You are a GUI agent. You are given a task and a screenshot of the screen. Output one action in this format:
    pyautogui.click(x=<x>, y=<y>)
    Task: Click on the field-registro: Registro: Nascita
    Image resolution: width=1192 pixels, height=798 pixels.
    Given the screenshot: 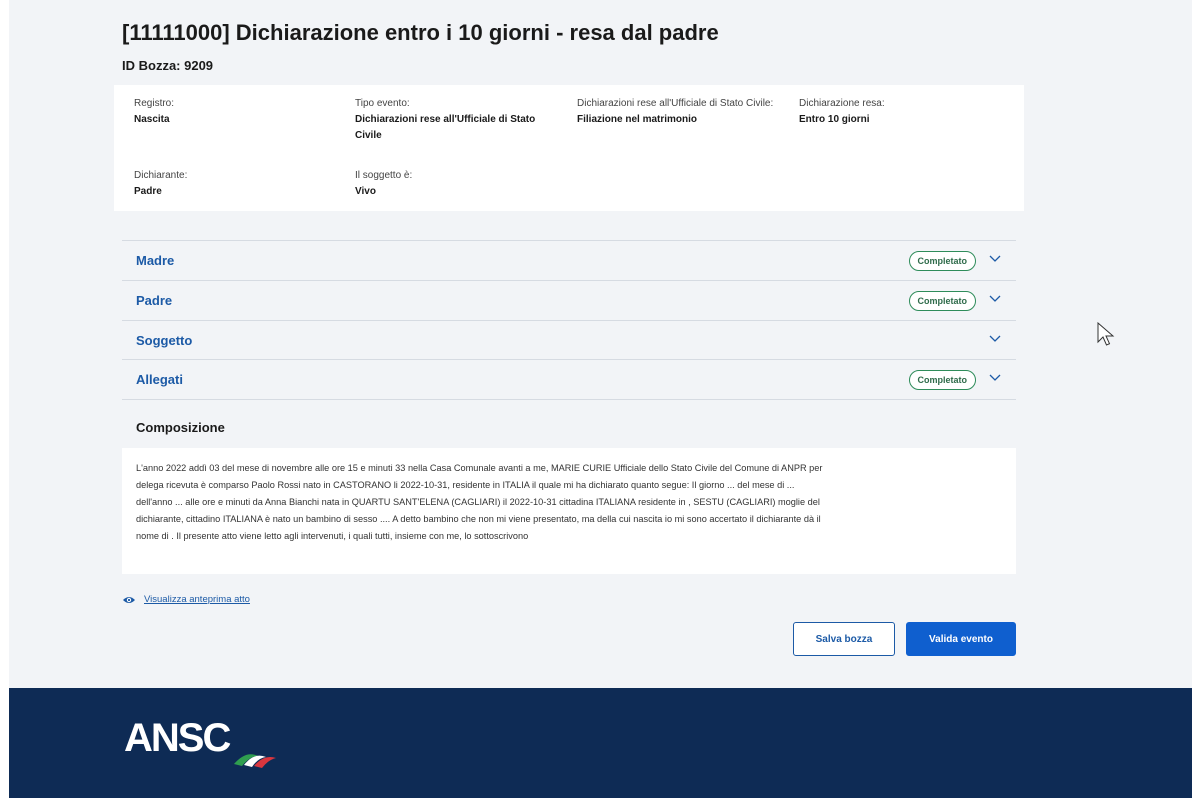 What is the action you would take?
    pyautogui.click(x=236, y=112)
    